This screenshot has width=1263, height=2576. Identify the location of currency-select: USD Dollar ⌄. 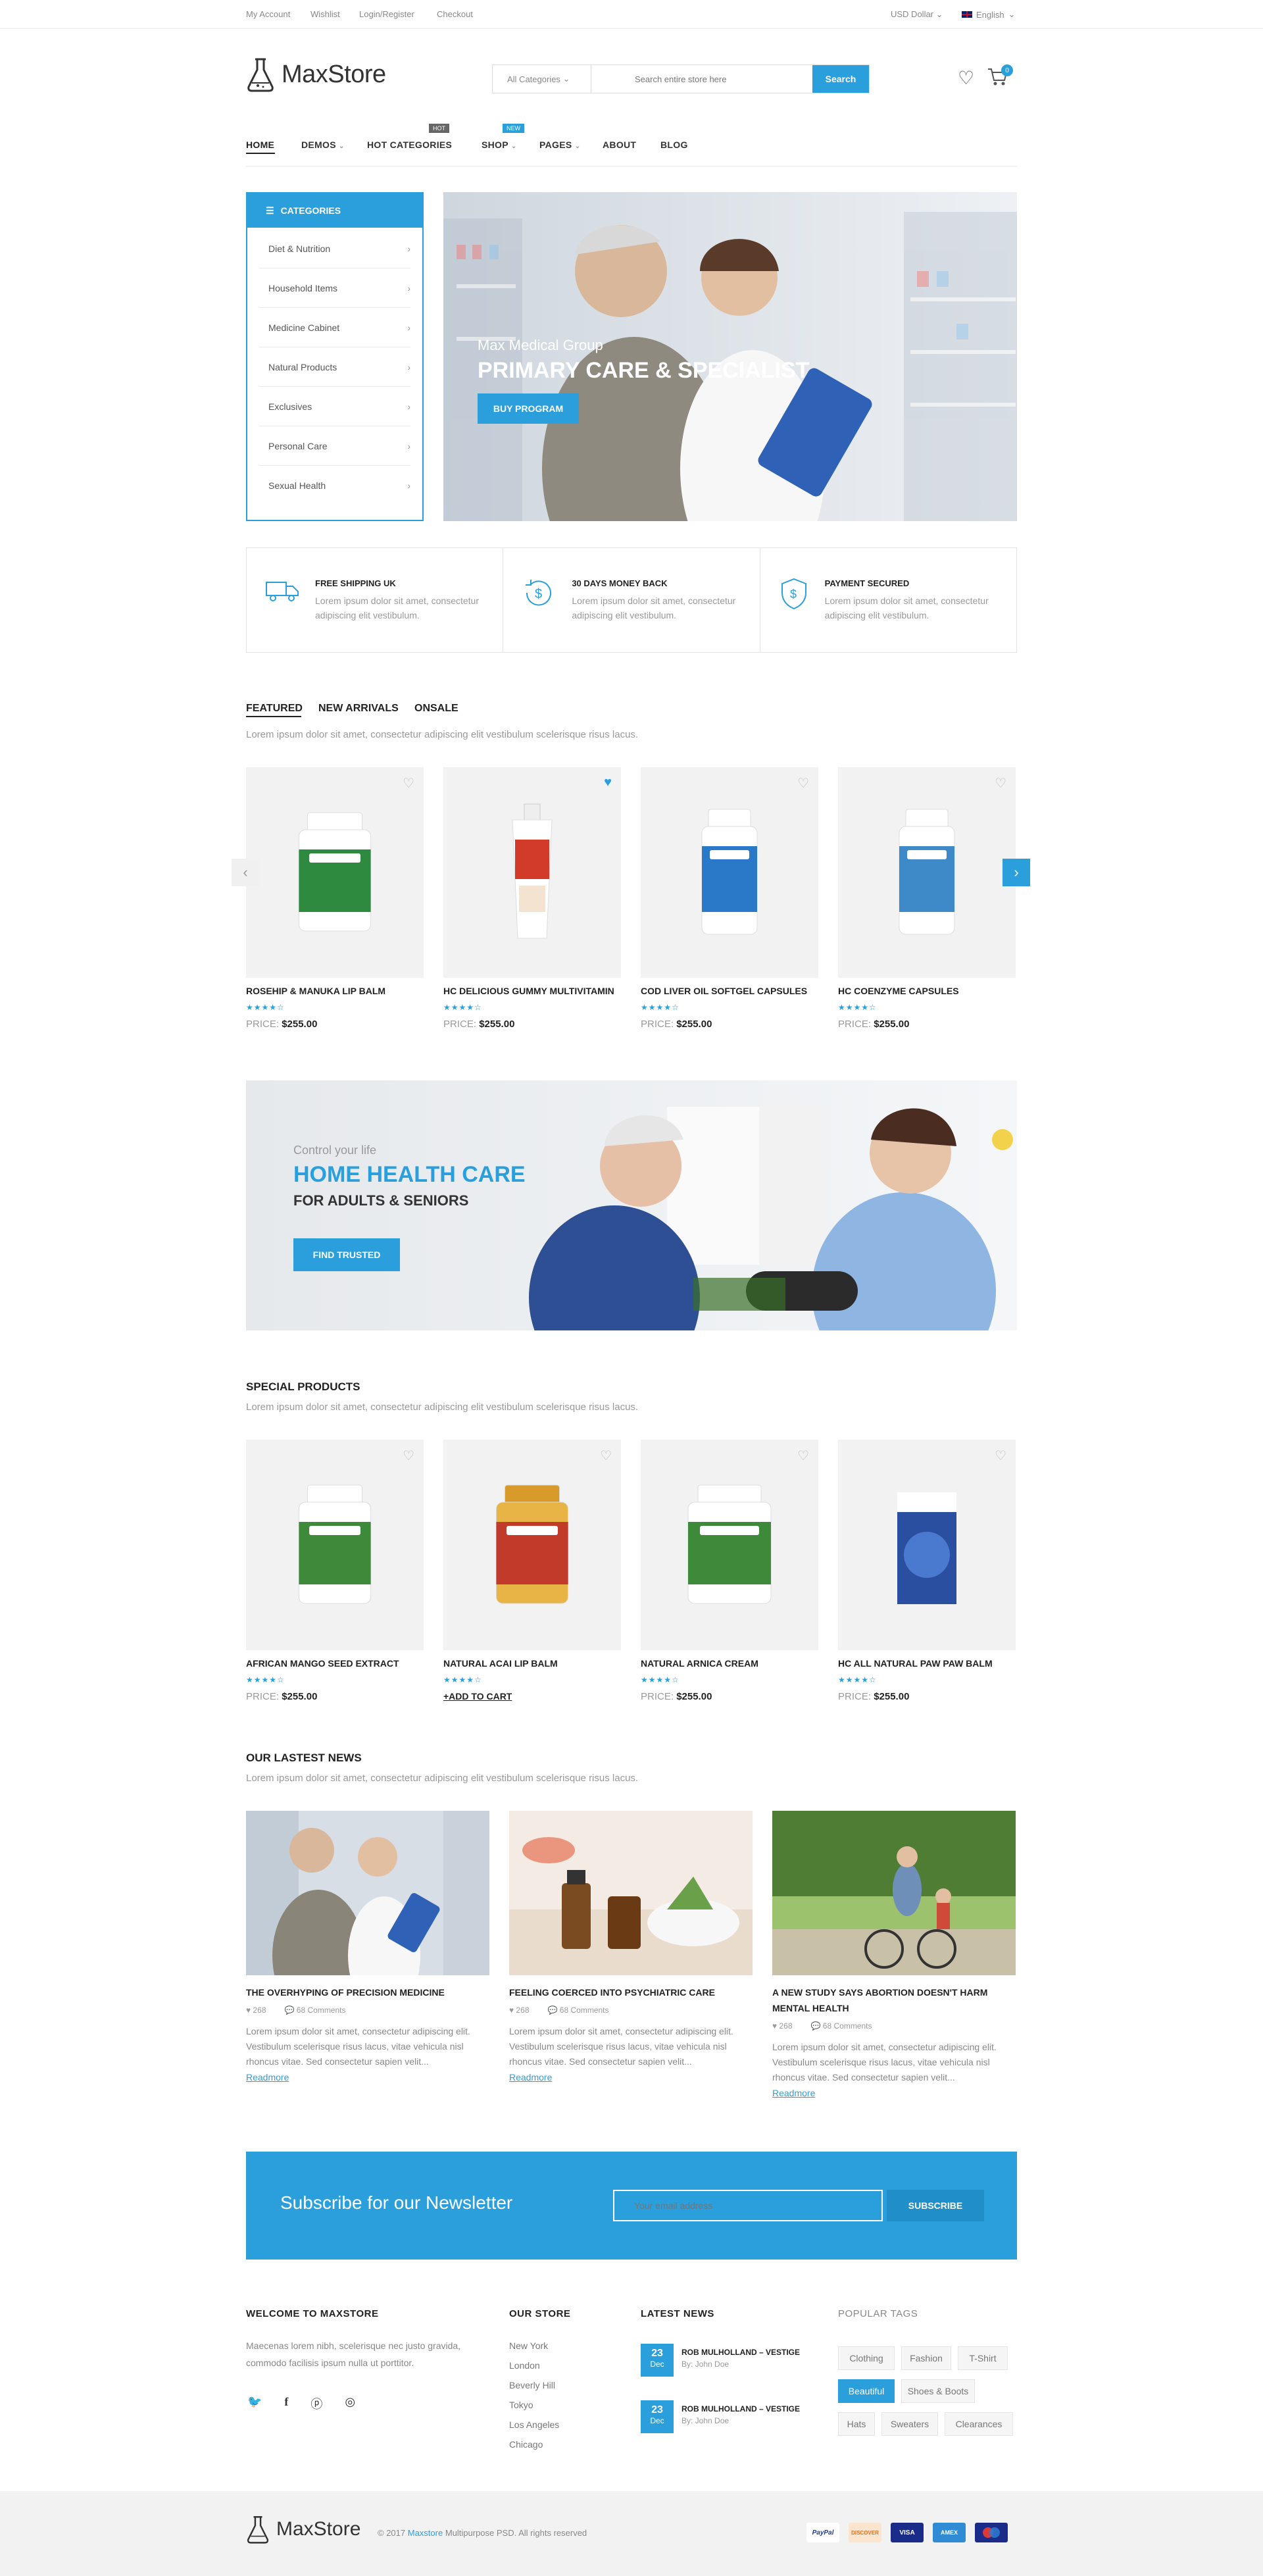
(917, 14).